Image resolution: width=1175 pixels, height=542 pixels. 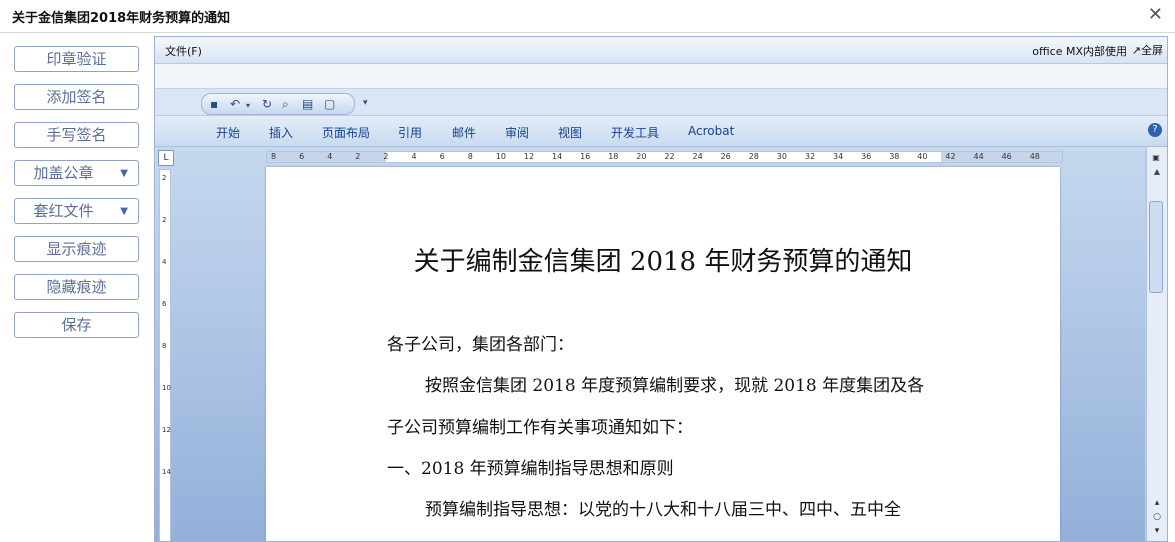 I want to click on doc-paragraph: 预算编制指导思想：以党的十八大和十八届三中、四中、五中全, so click(x=663, y=510).